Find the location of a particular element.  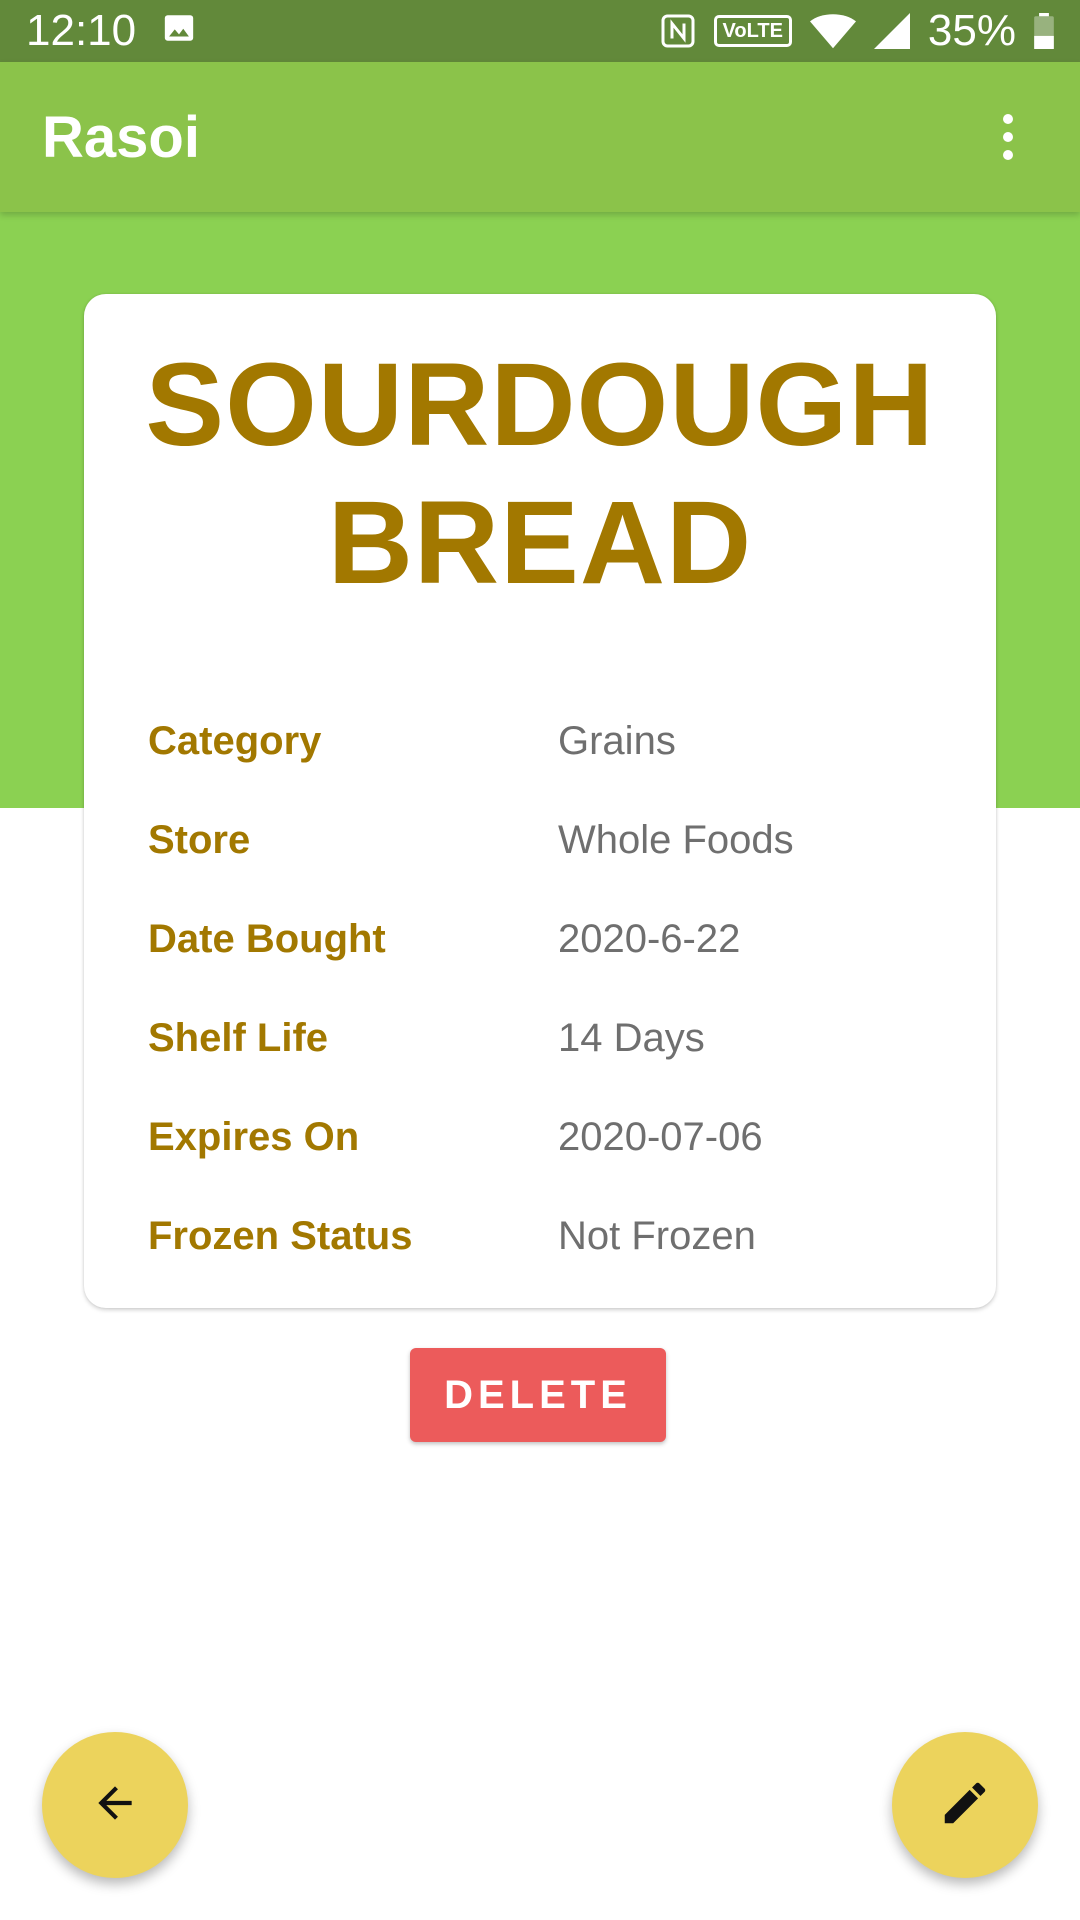

detail-value: Whole Foods is located at coordinates (676, 840).